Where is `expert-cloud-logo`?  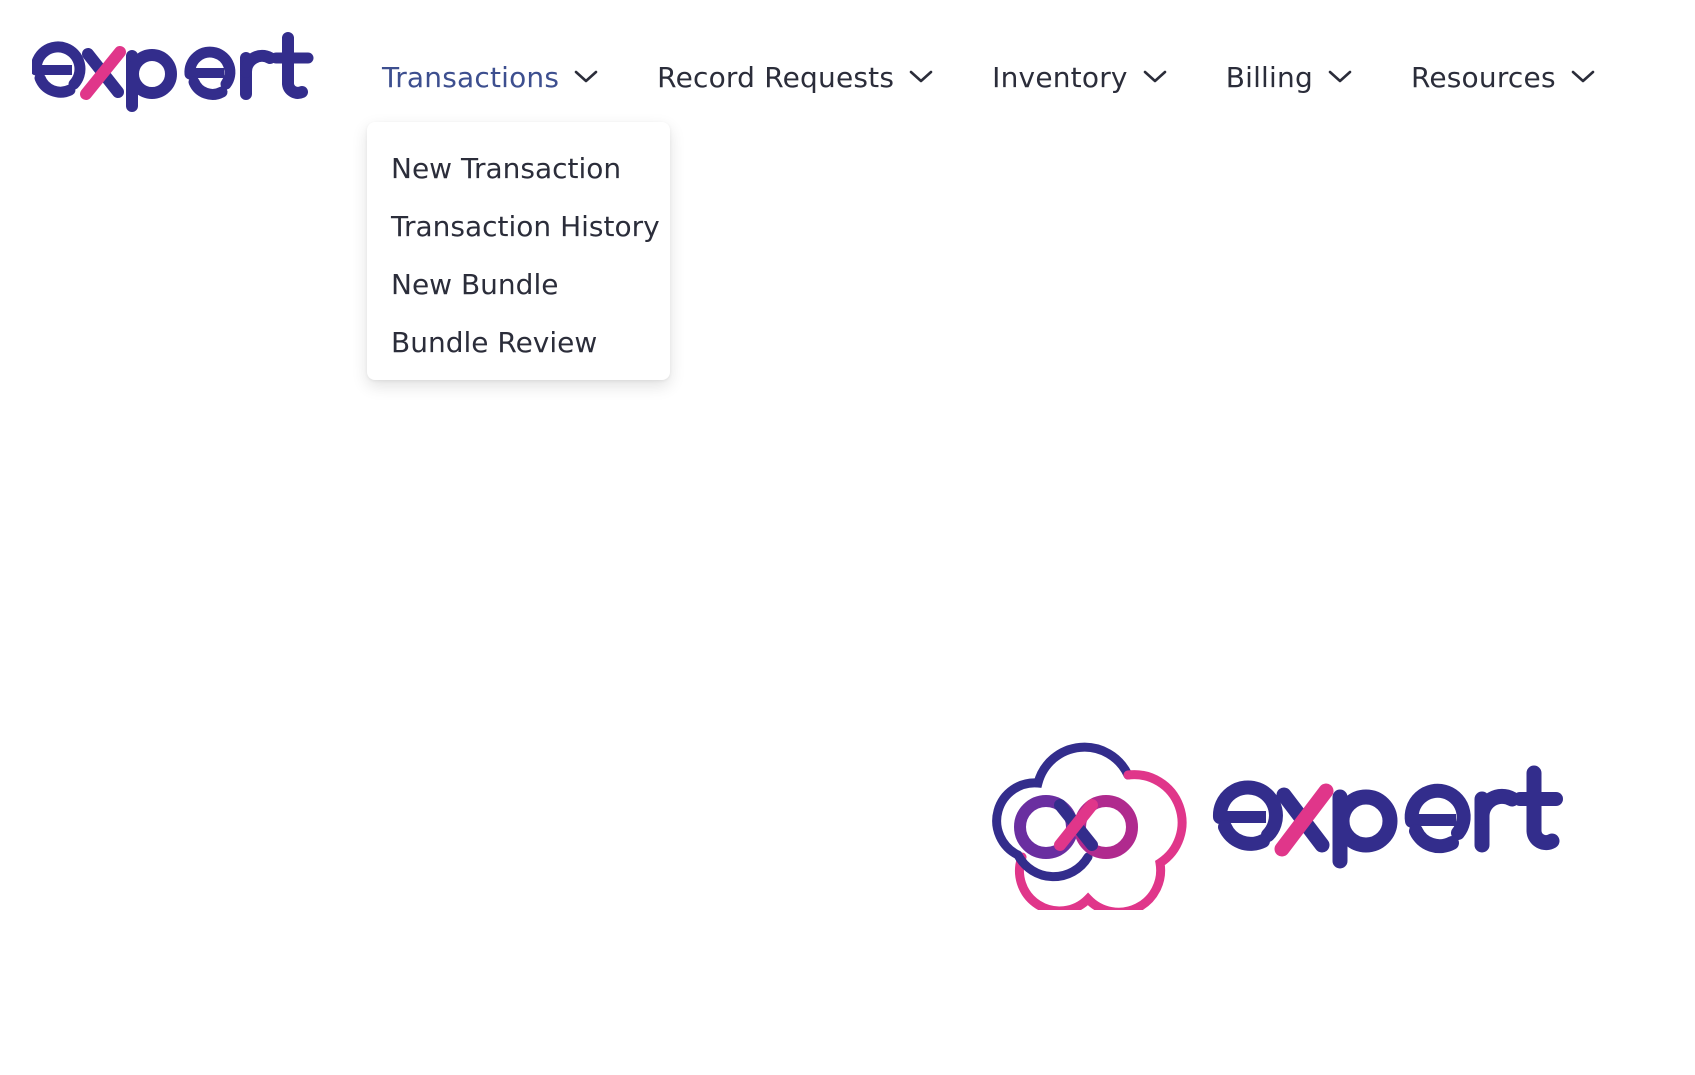 expert-cloud-logo is located at coordinates (1277, 826).